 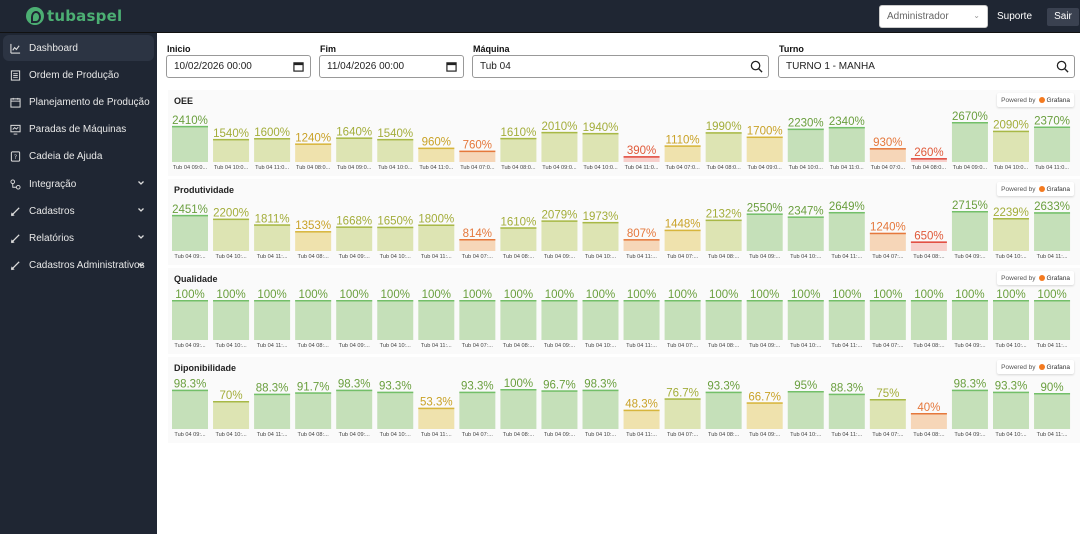 I want to click on support-link: Suporte, so click(x=1014, y=16).